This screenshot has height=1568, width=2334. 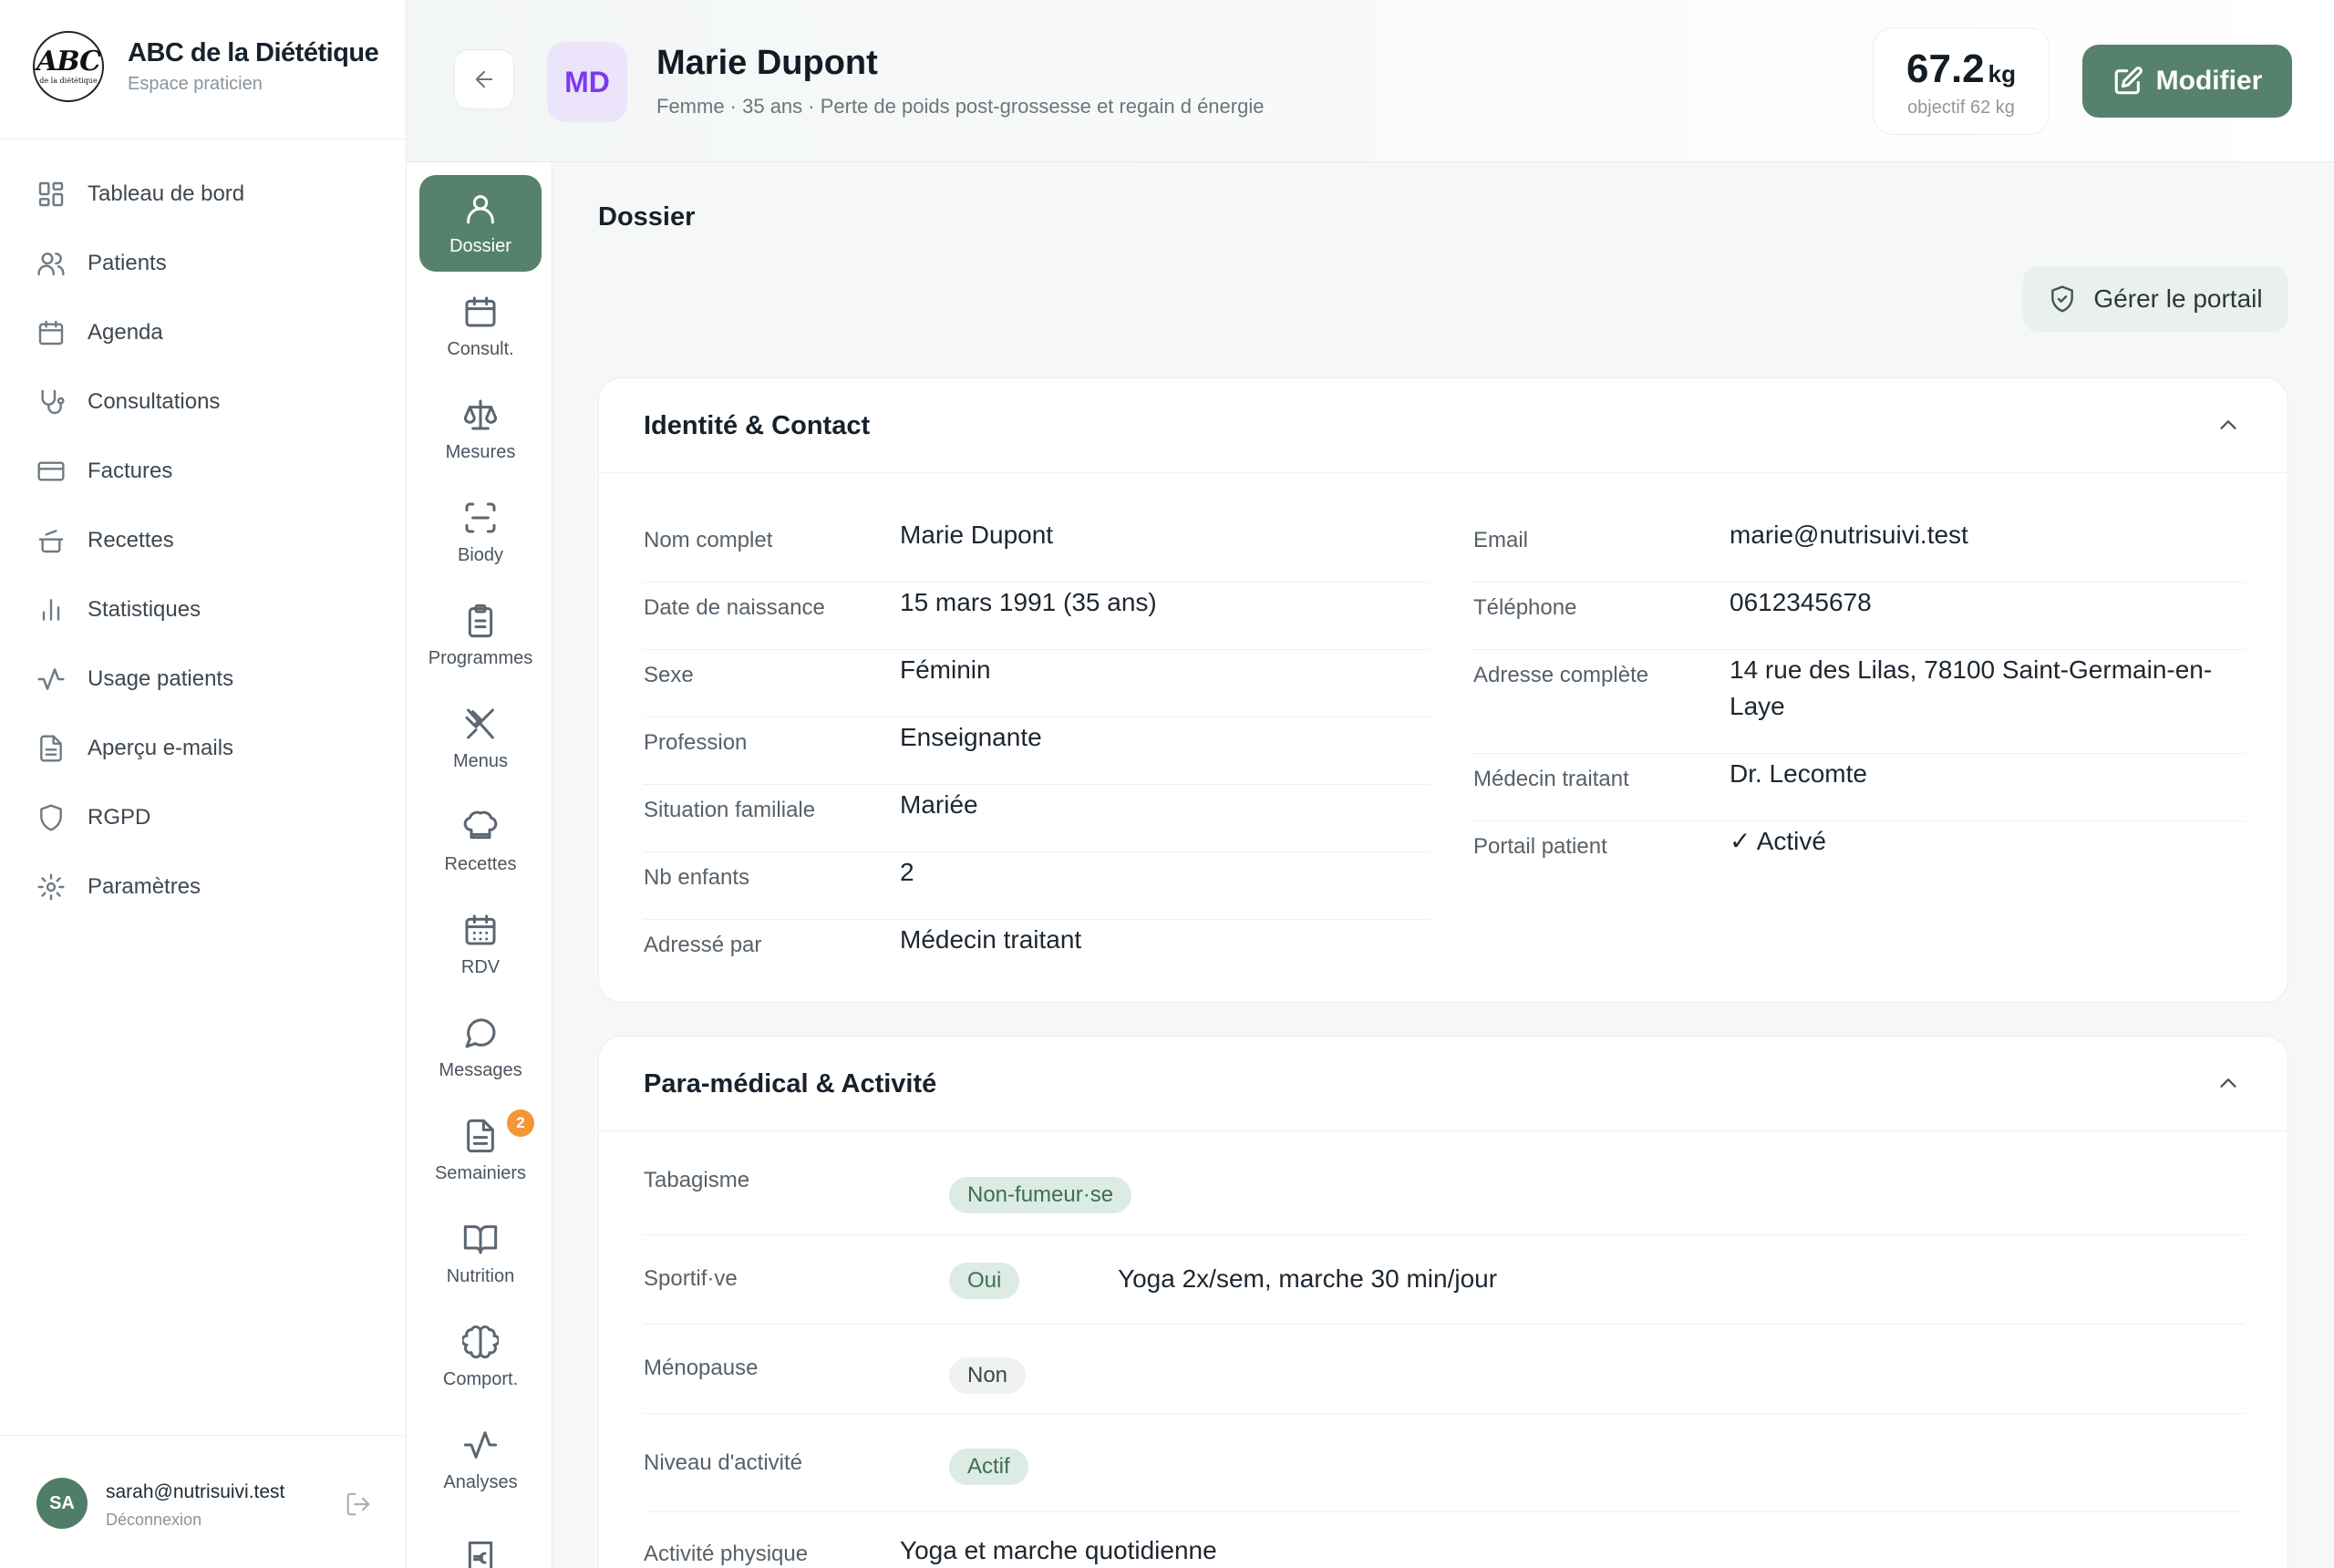 What do you see at coordinates (480, 223) in the screenshot?
I see `subnav-item-dossier: Dossier` at bounding box center [480, 223].